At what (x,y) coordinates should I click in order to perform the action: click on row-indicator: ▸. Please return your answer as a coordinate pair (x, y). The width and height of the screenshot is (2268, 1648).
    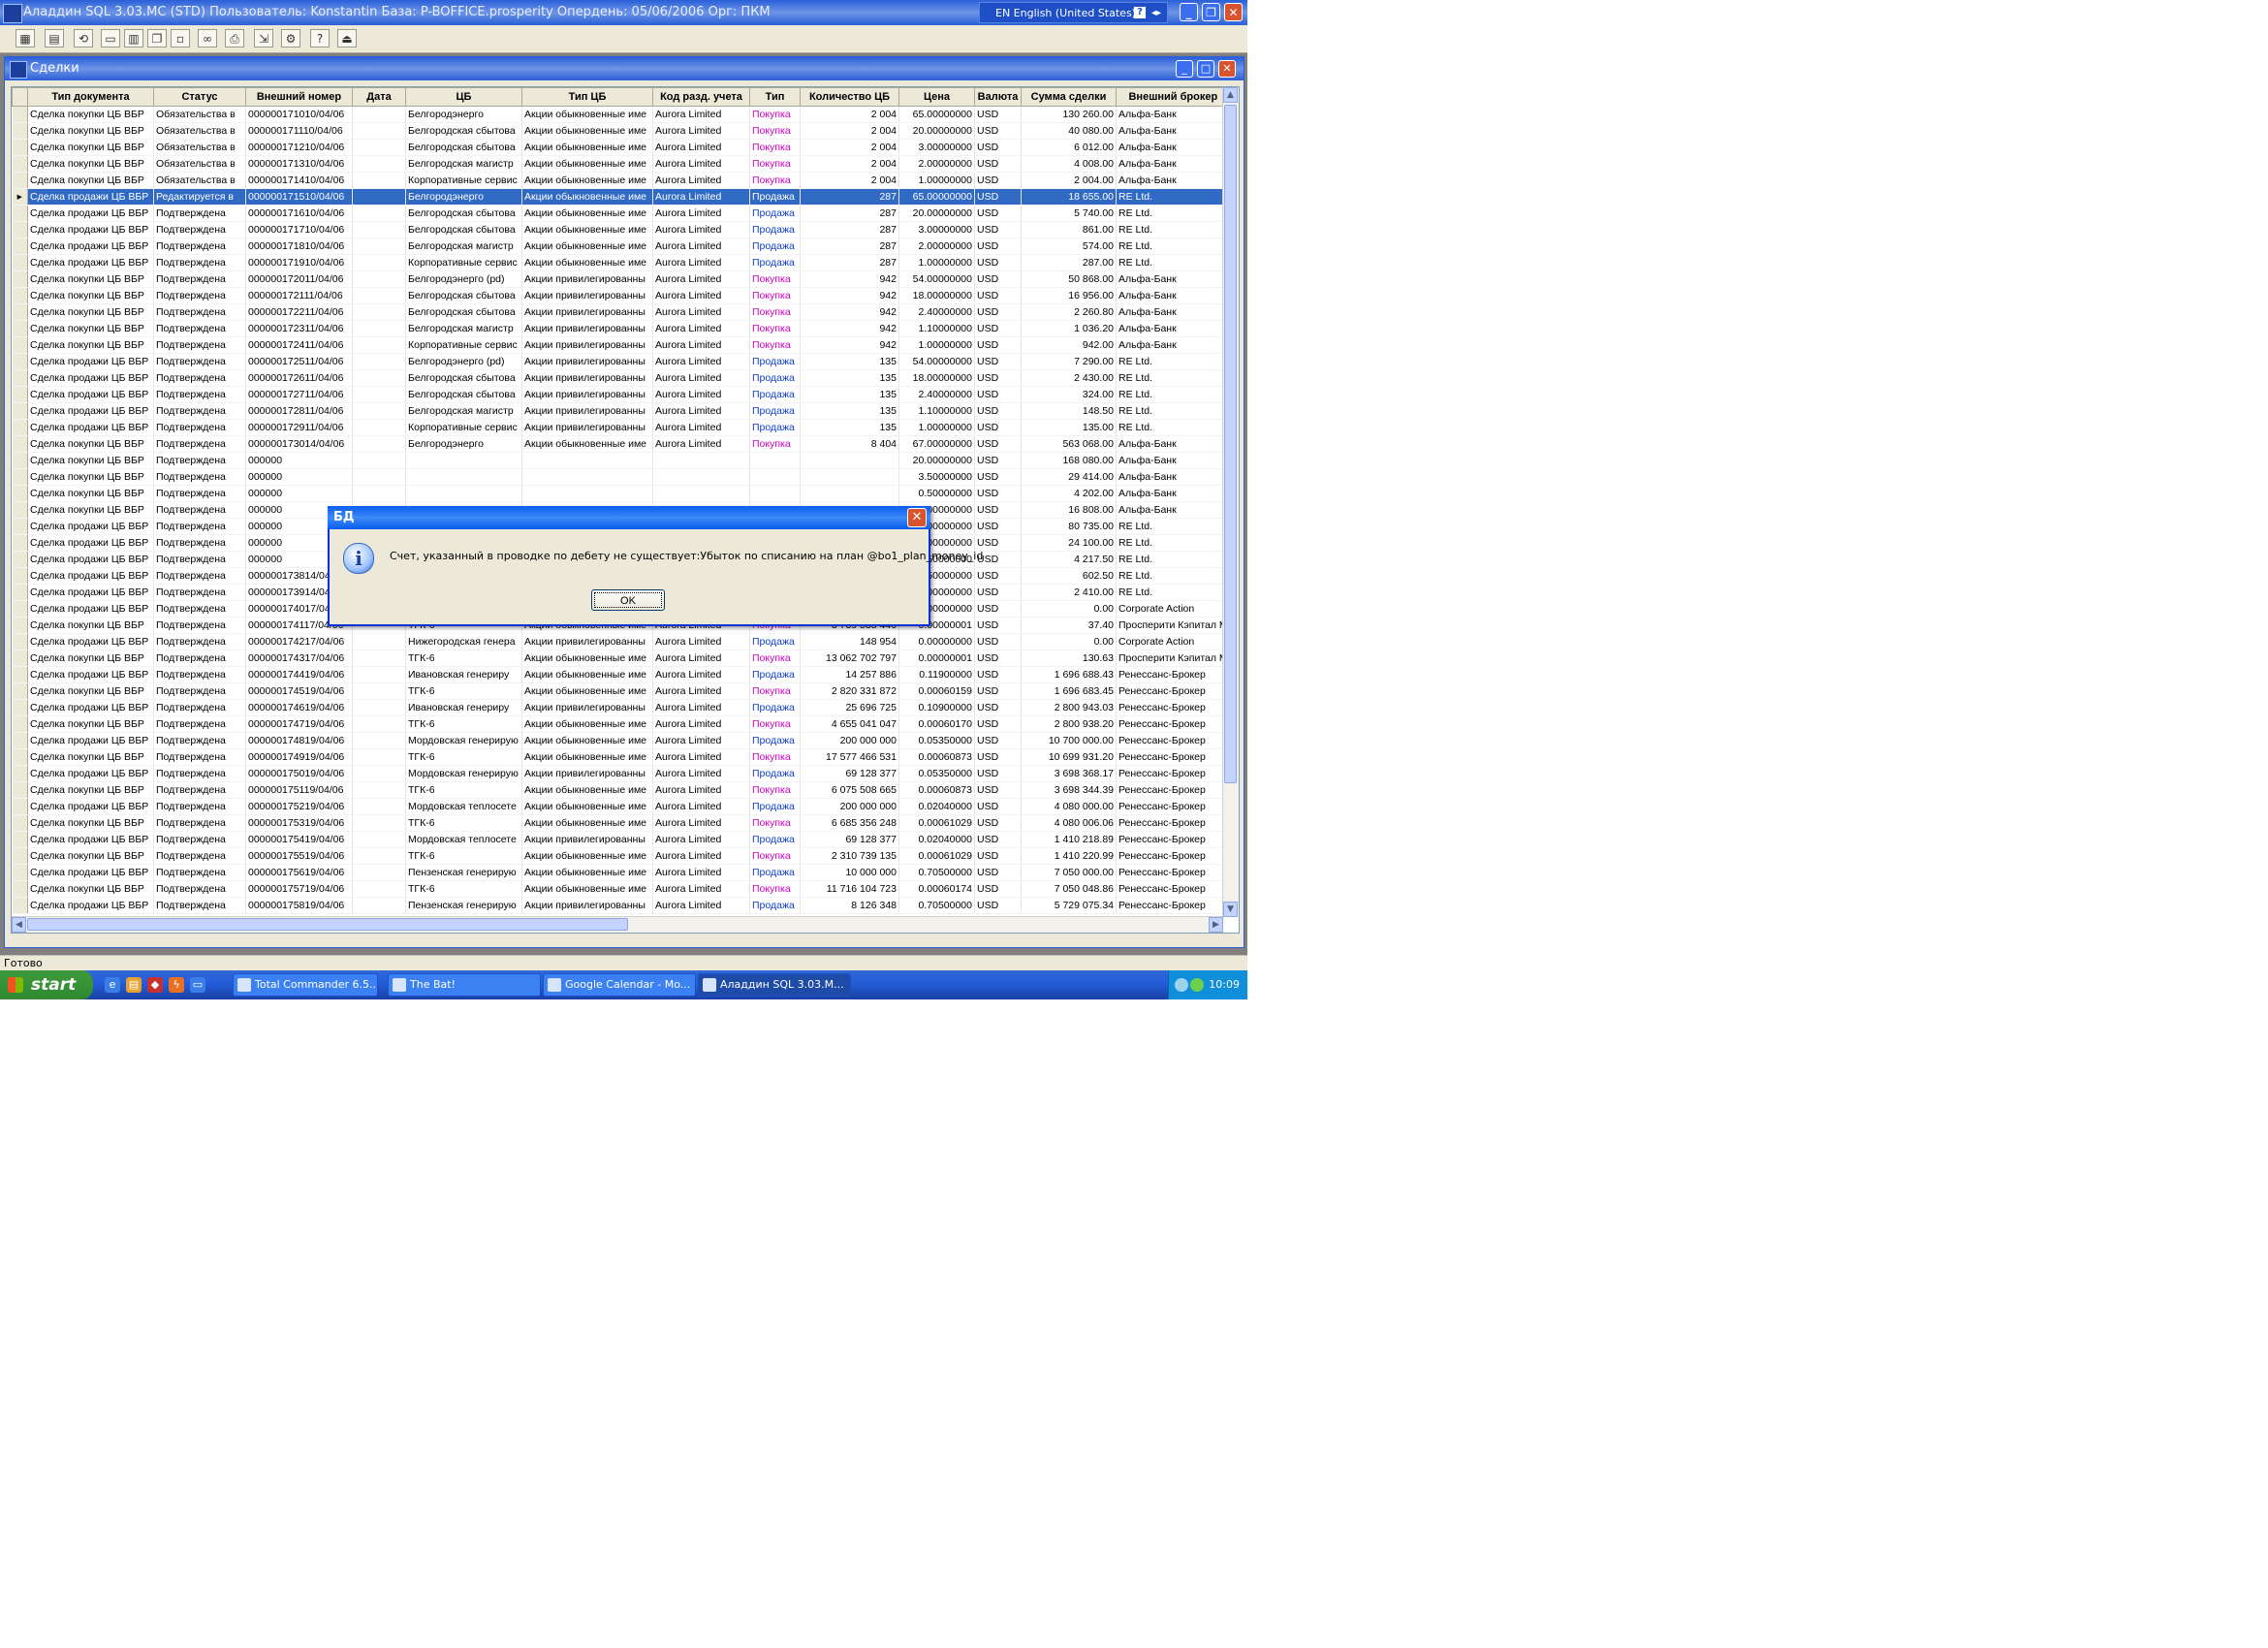
    Looking at the image, I should click on (20, 197).